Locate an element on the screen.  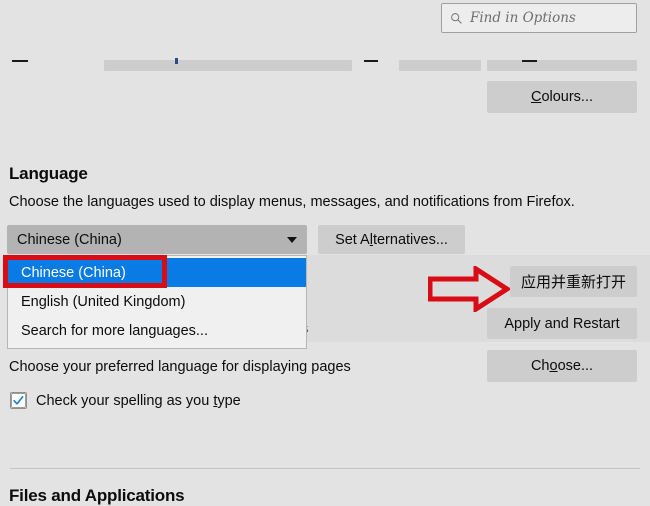
apply-and-restart-chinese-button: 应用并重新打开 is located at coordinates (573, 281).